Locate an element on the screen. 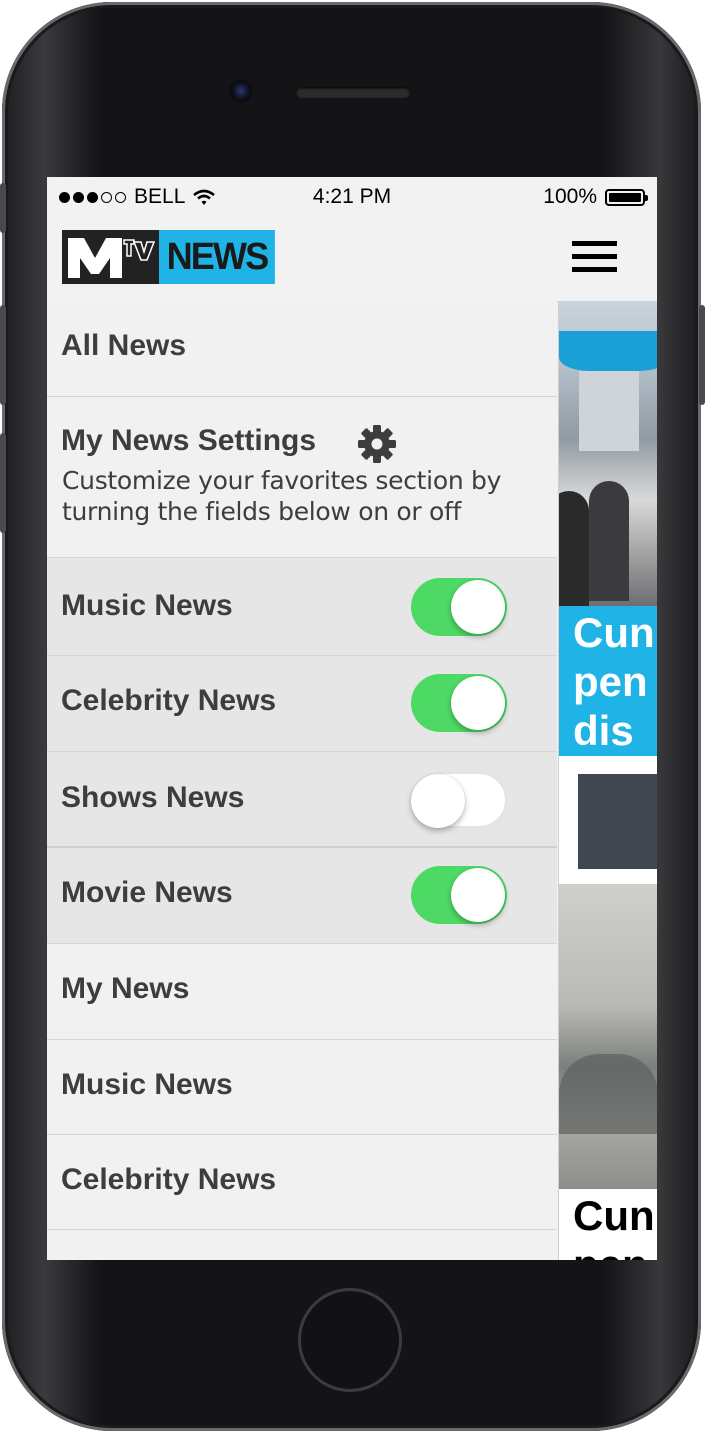 This screenshot has width=705, height=1435. menu-item-label: Celebrity News is located at coordinates (169, 1179).